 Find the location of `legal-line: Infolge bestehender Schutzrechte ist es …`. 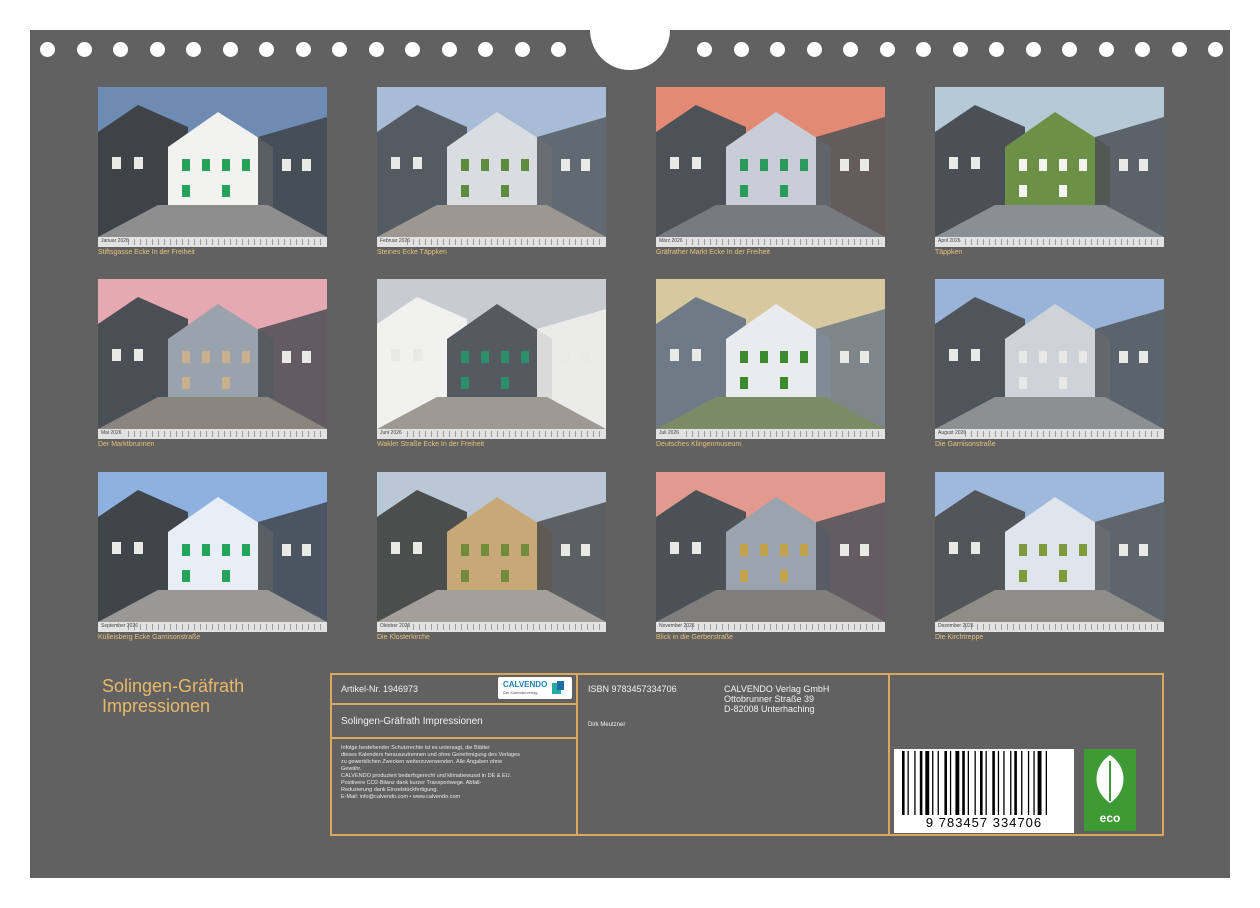

legal-line: Infolge bestehender Schutzrechte ist es … is located at coordinates (415, 748).